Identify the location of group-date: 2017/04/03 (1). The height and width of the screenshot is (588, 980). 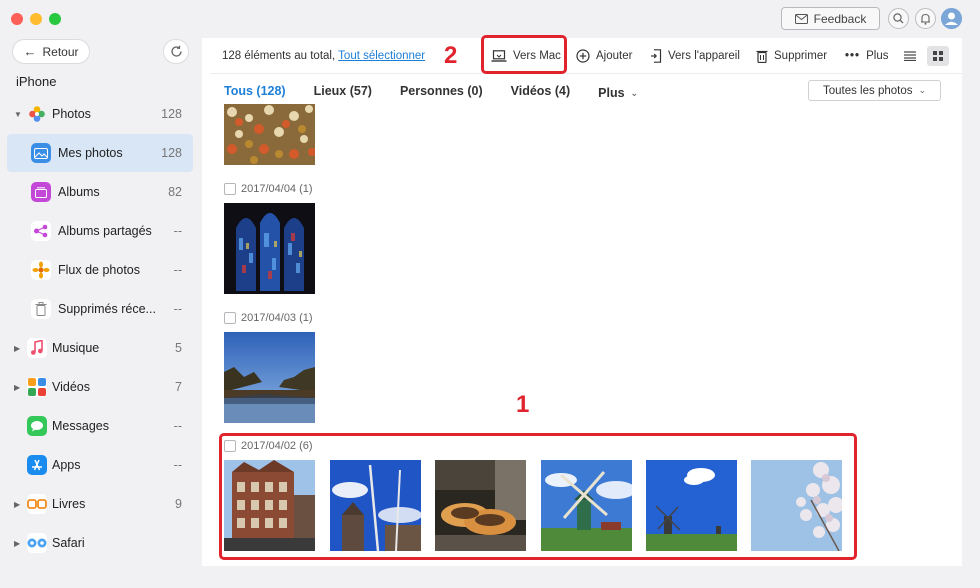
(277, 318).